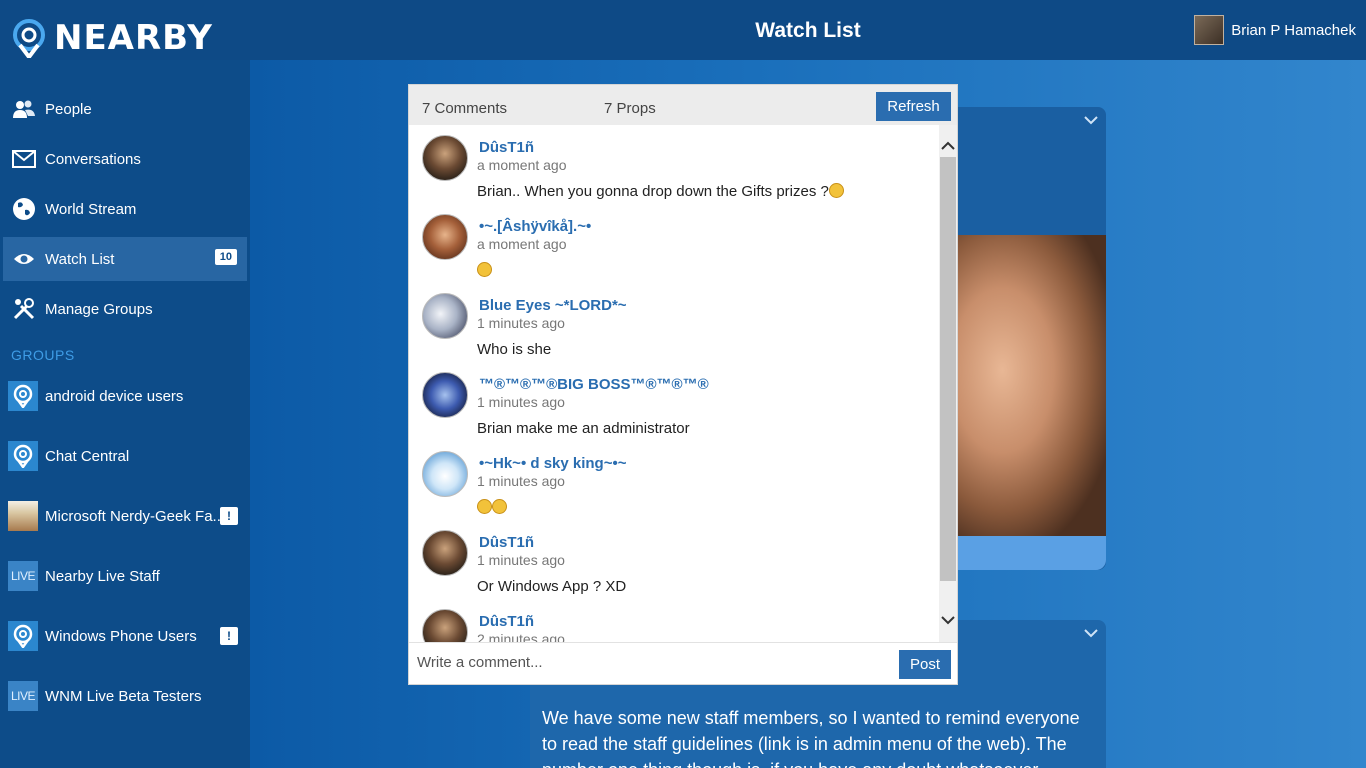  Describe the element at coordinates (464, 108) in the screenshot. I see `comments-count: 7 Comments` at that location.